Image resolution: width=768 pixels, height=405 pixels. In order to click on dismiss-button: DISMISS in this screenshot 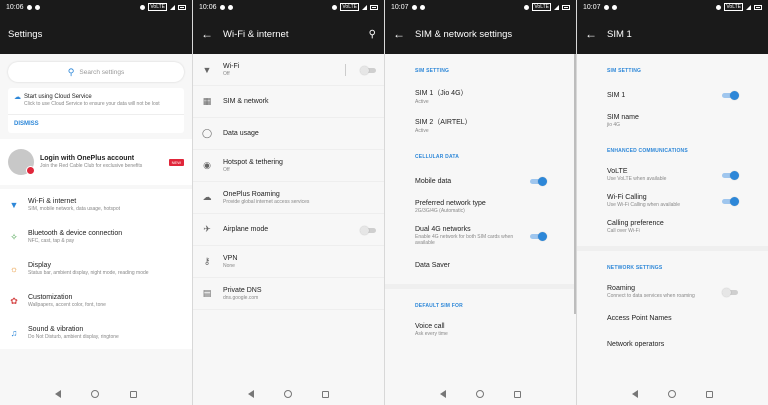, I will do `click(96, 124)`.